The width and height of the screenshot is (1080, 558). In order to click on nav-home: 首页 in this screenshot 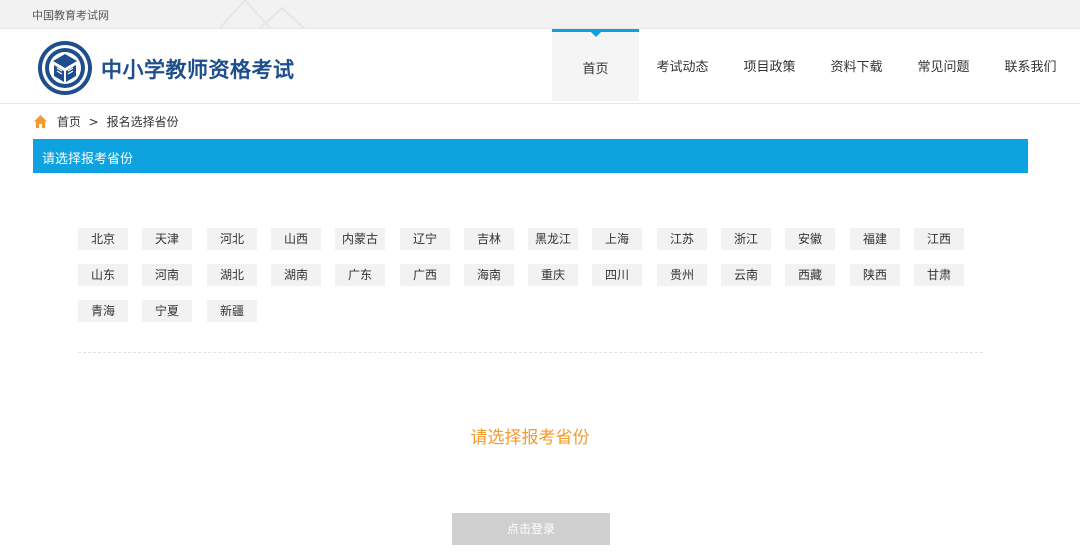, I will do `click(595, 65)`.